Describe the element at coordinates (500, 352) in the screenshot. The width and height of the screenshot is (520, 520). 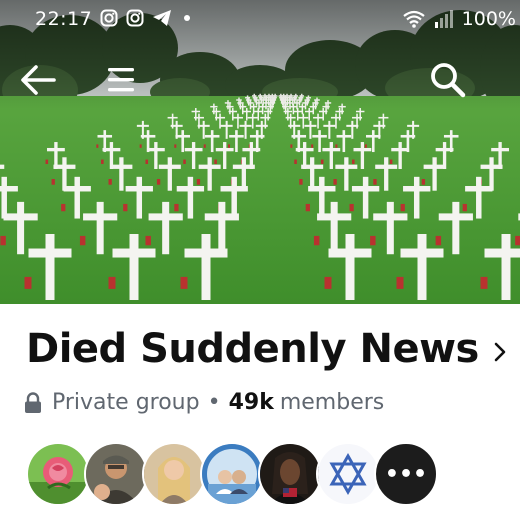
I see `chevron-right-icon` at that location.